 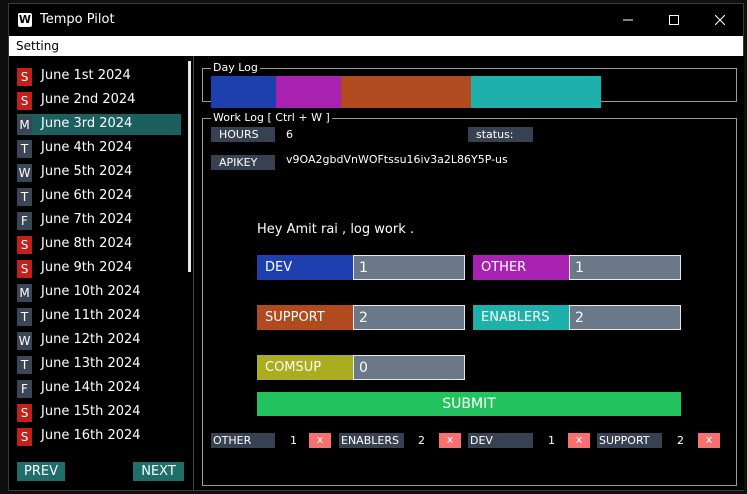 I want to click on menu-item-setting: Setting, so click(x=37, y=46).